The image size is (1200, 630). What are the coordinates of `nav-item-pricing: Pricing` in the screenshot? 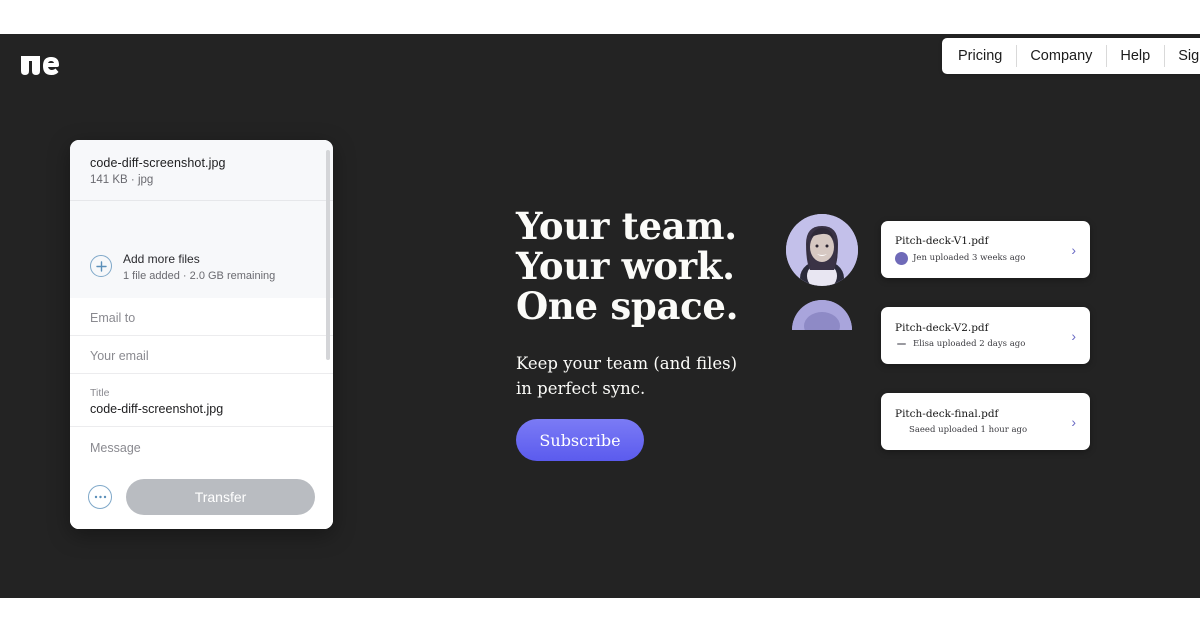 It's located at (980, 56).